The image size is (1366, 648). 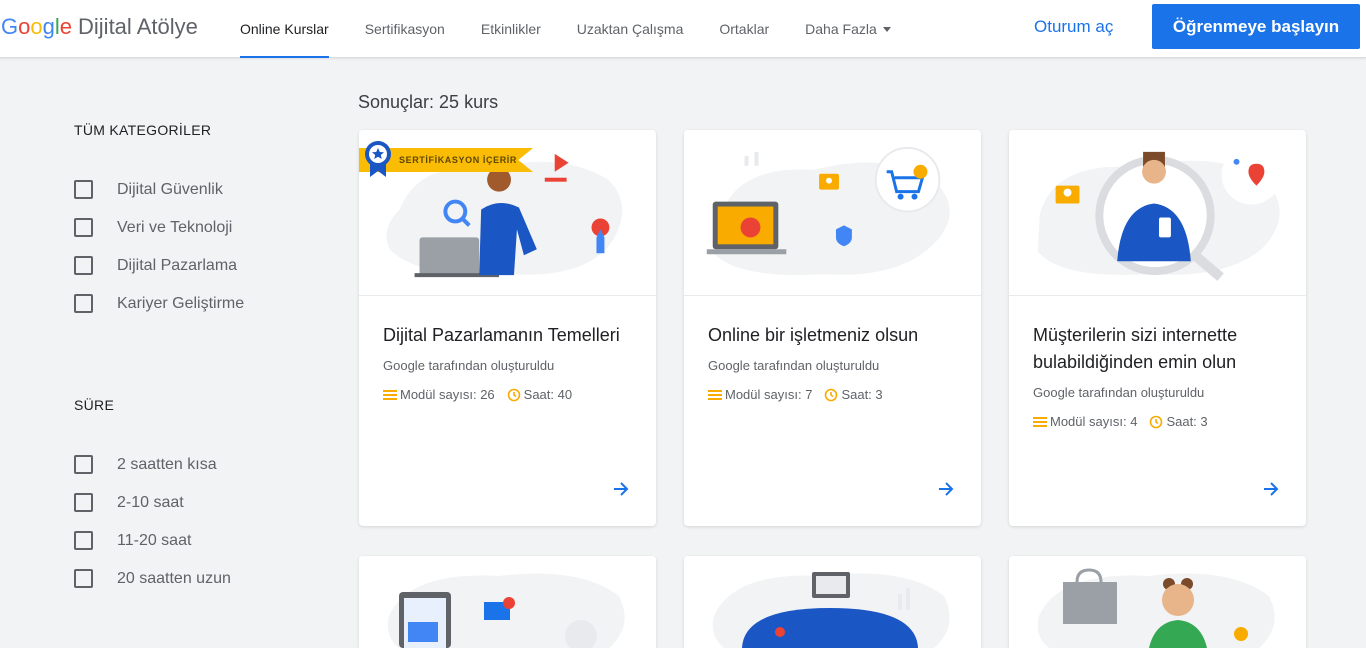 What do you see at coordinates (510, 335) in the screenshot?
I see `course-title: Dijital Pazarlamanın Temelleri` at bounding box center [510, 335].